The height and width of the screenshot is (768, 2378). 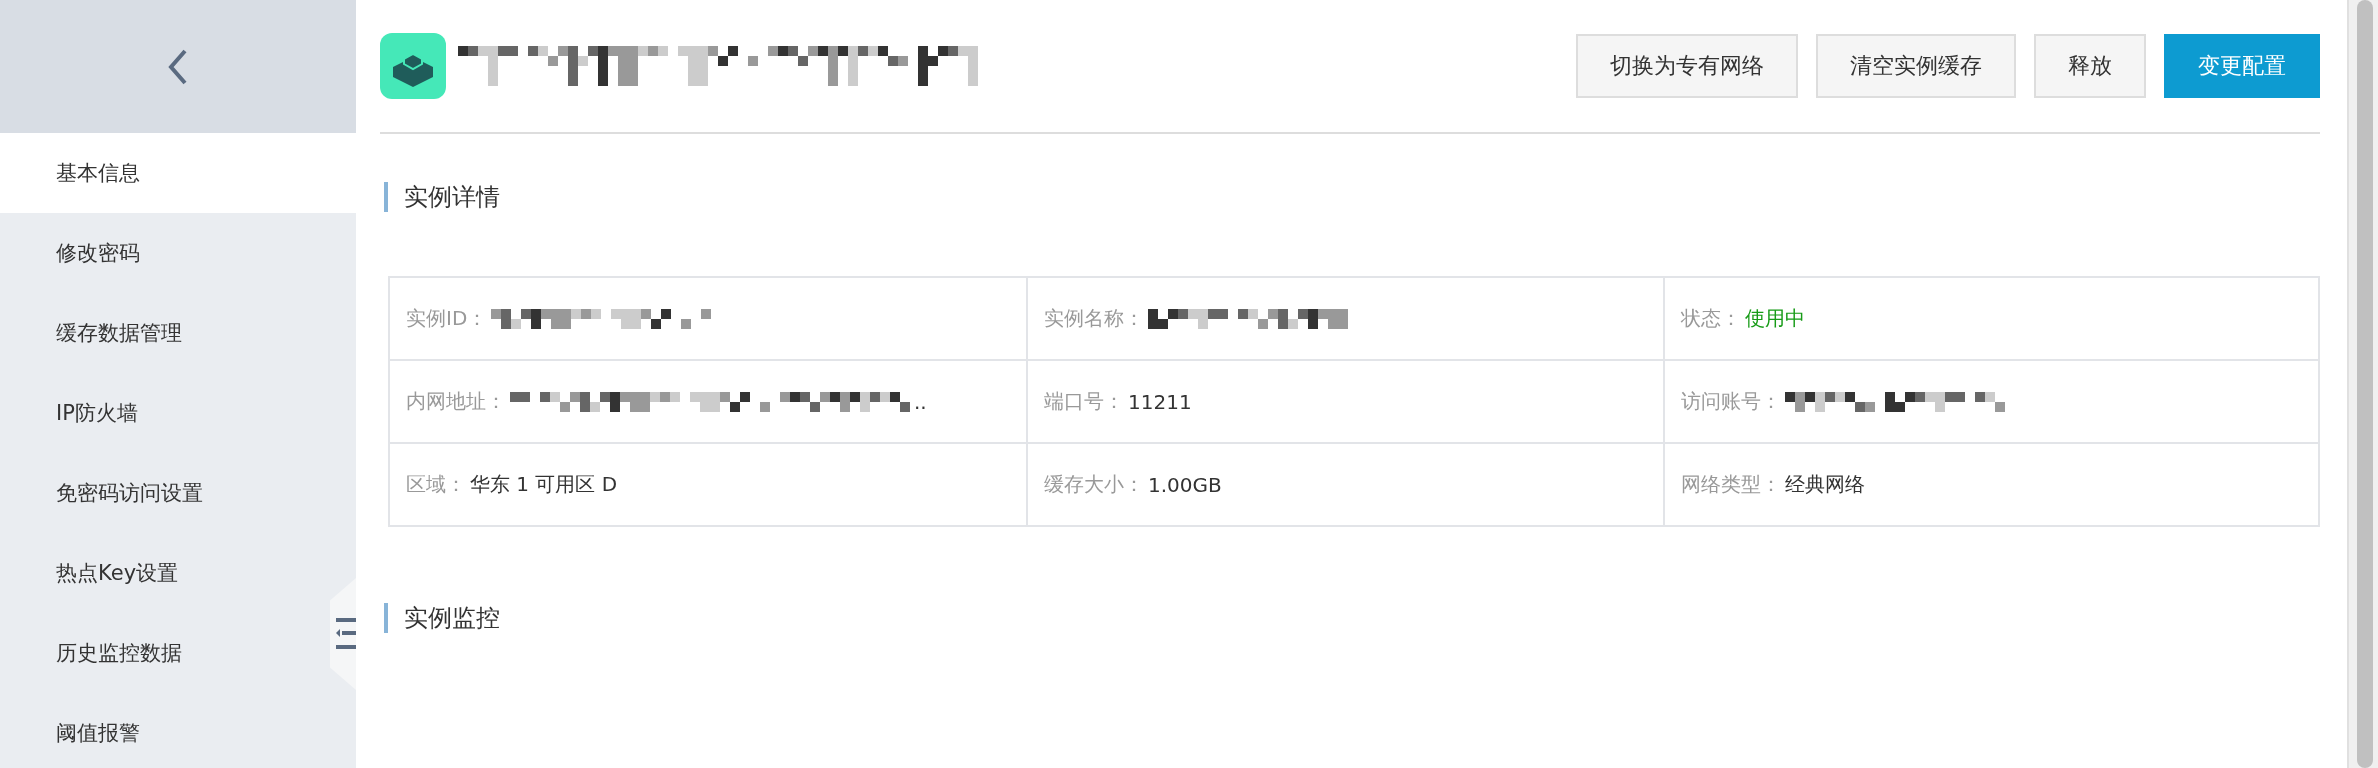 What do you see at coordinates (1731, 401) in the screenshot?
I see `field-label: 访问账号：` at bounding box center [1731, 401].